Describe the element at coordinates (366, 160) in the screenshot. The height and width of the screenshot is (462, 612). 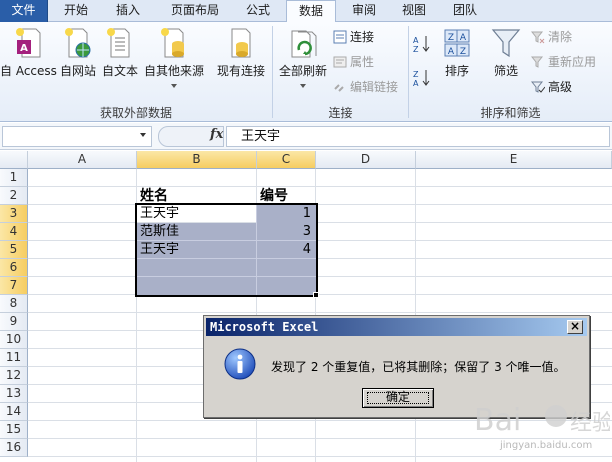
I see `column-header-d: D` at that location.